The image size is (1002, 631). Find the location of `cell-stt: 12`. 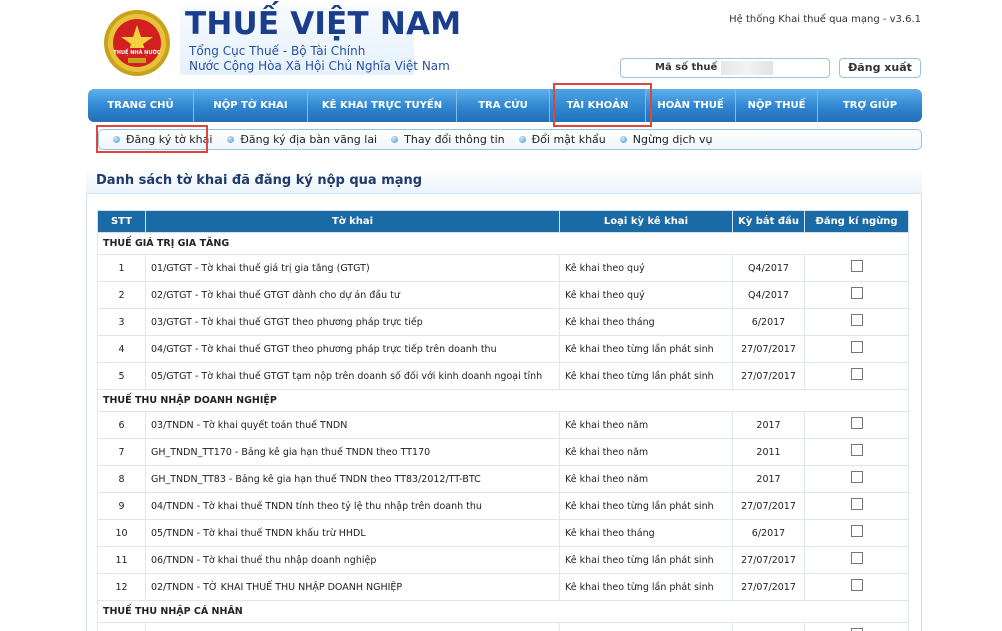

cell-stt: 12 is located at coordinates (121, 587).